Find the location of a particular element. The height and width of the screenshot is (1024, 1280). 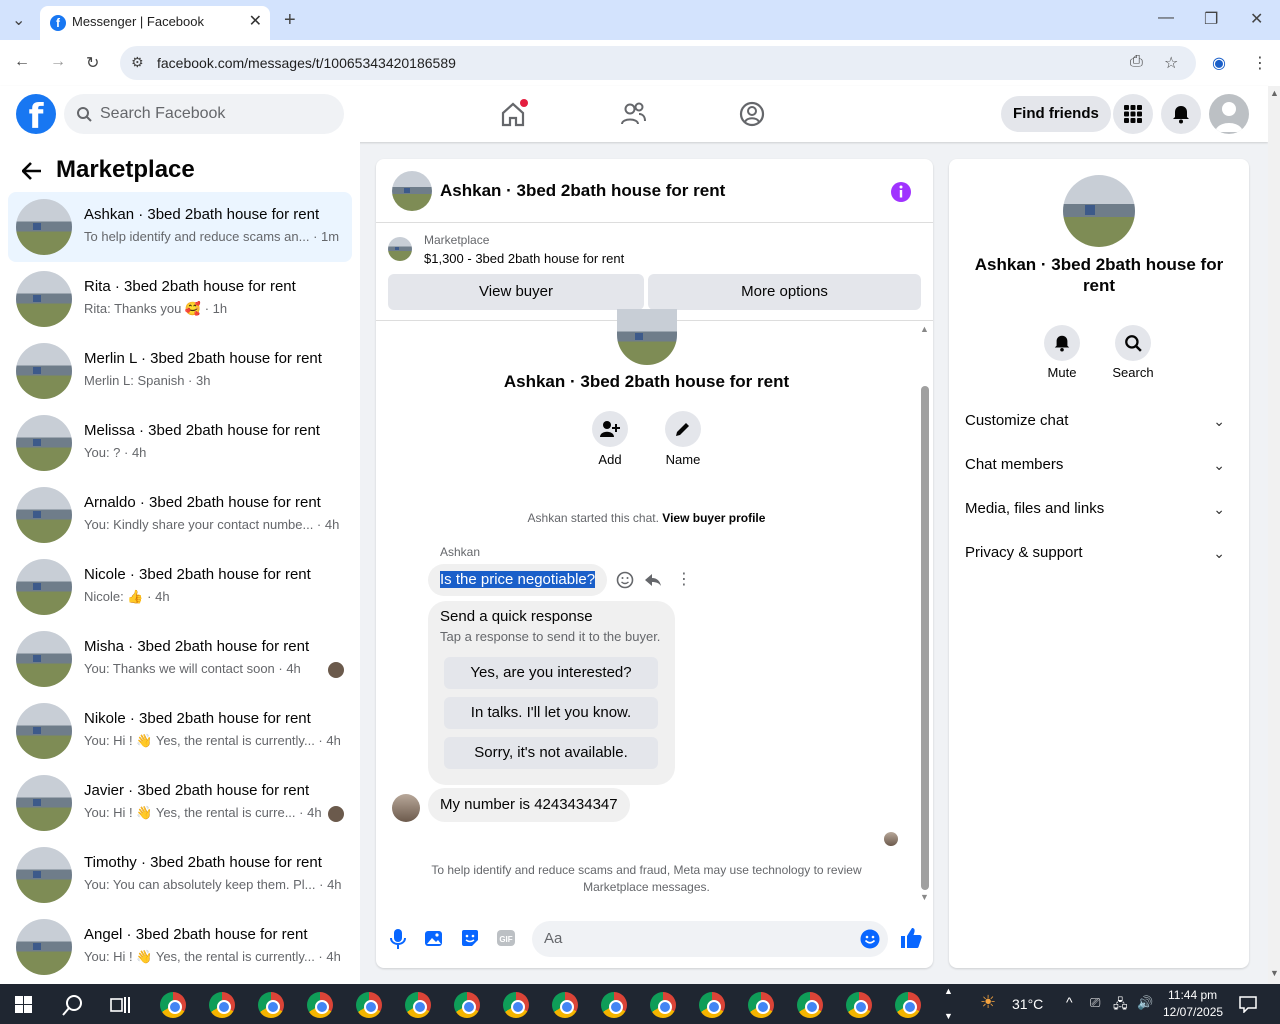

back-arrow-icon is located at coordinates (32, 171).